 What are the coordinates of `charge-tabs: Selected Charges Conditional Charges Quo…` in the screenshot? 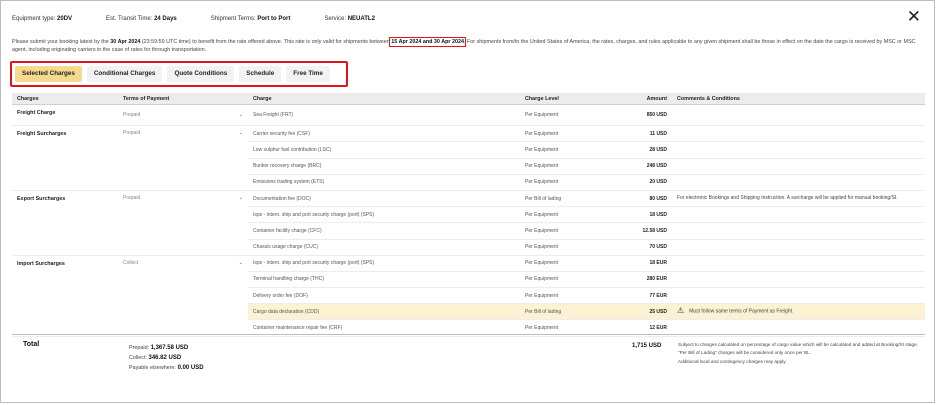 It's located at (175, 74).